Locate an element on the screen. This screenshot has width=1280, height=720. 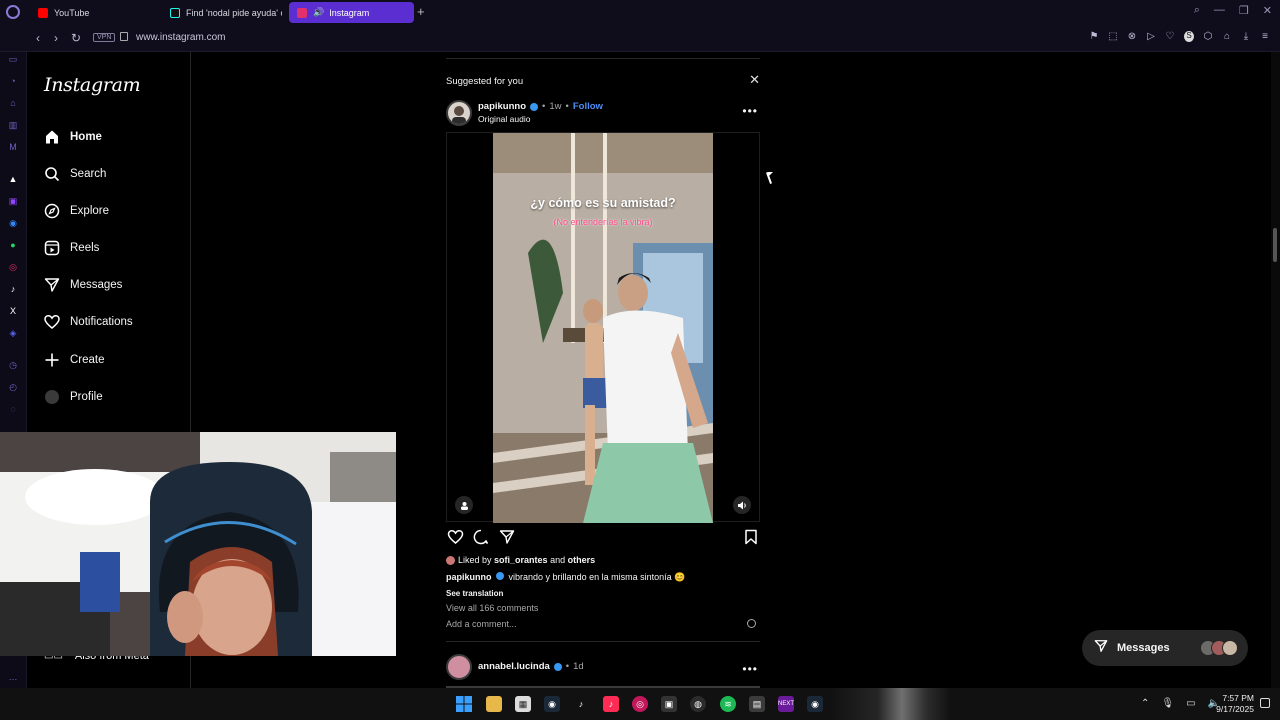
forward-icon: › is located at coordinates (56, 38).